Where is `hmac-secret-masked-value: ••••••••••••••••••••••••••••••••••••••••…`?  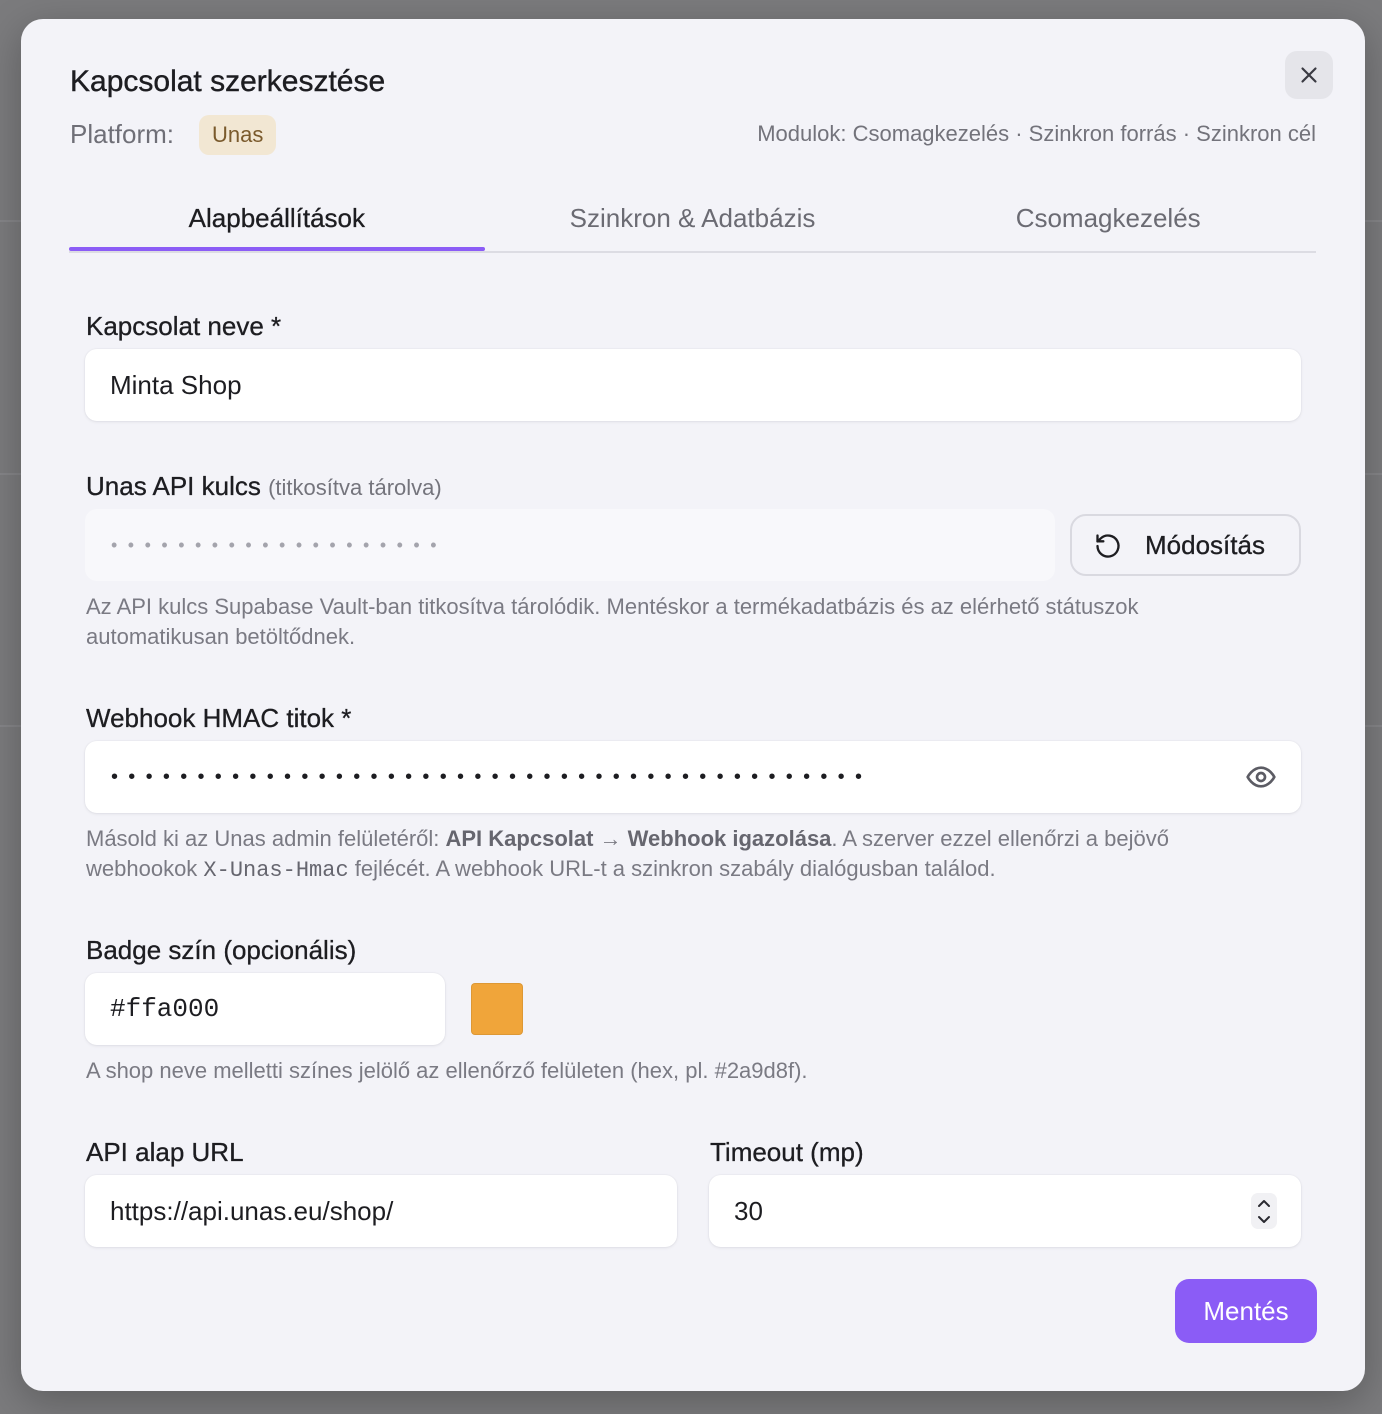 hmac-secret-masked-value: ••••••••••••••••••••••••••••••••••••••••… is located at coordinates (492, 777).